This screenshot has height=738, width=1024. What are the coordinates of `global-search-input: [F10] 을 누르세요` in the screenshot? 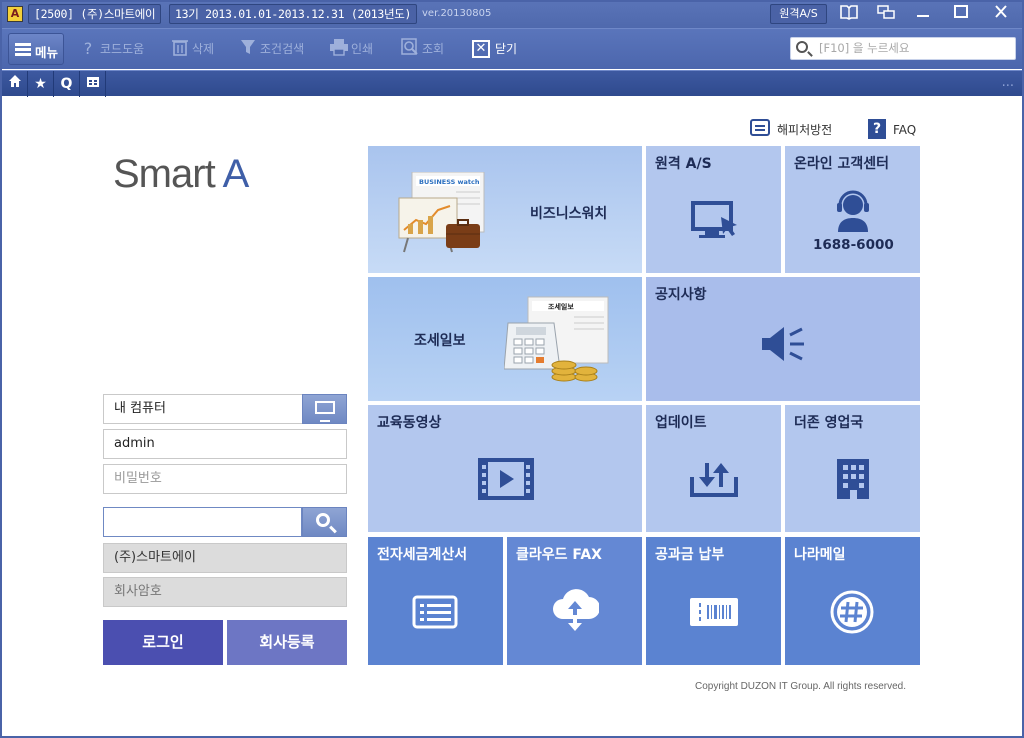 It's located at (903, 48).